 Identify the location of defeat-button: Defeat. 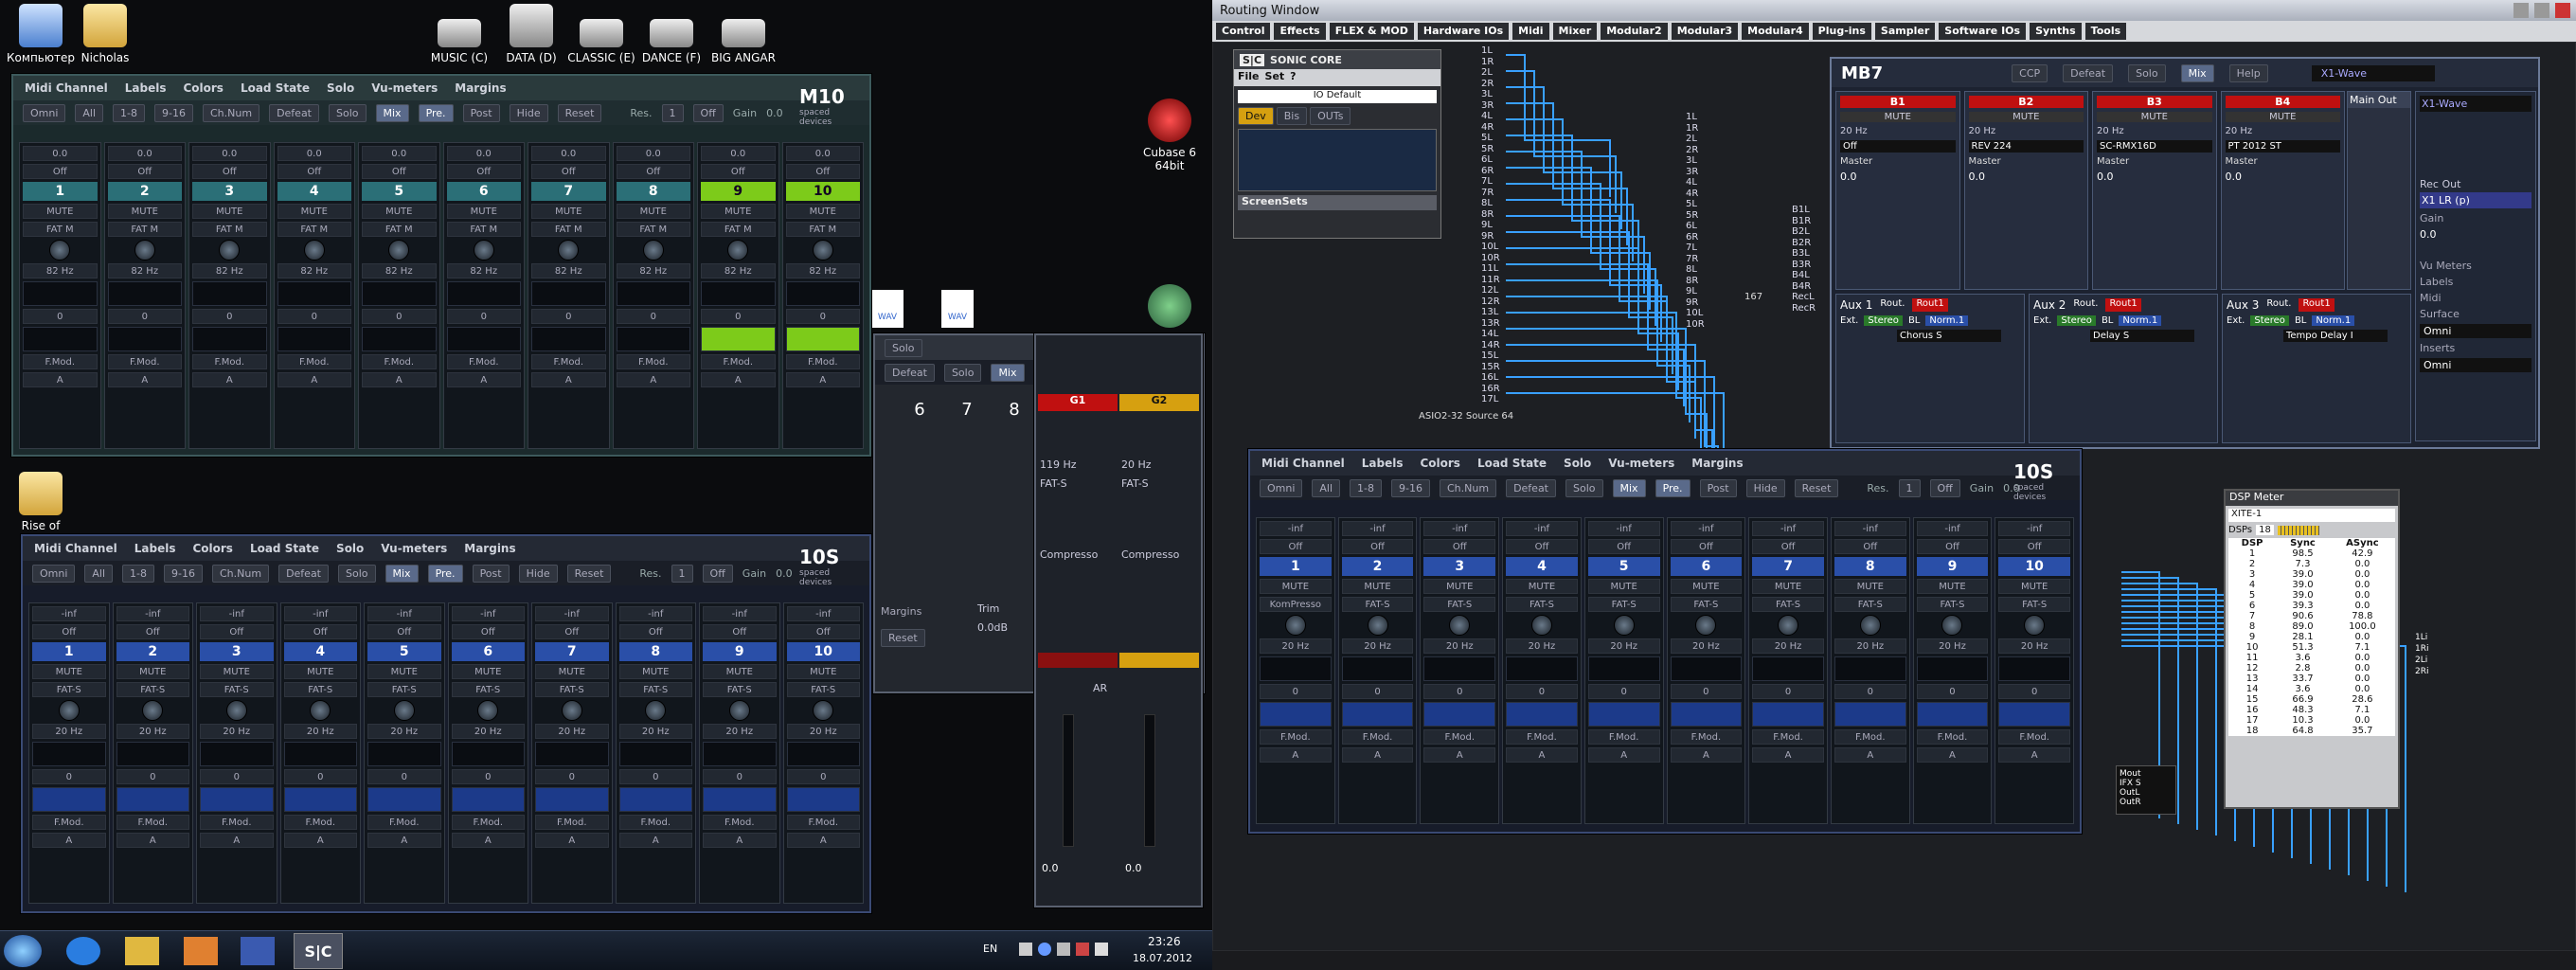
(2088, 72).